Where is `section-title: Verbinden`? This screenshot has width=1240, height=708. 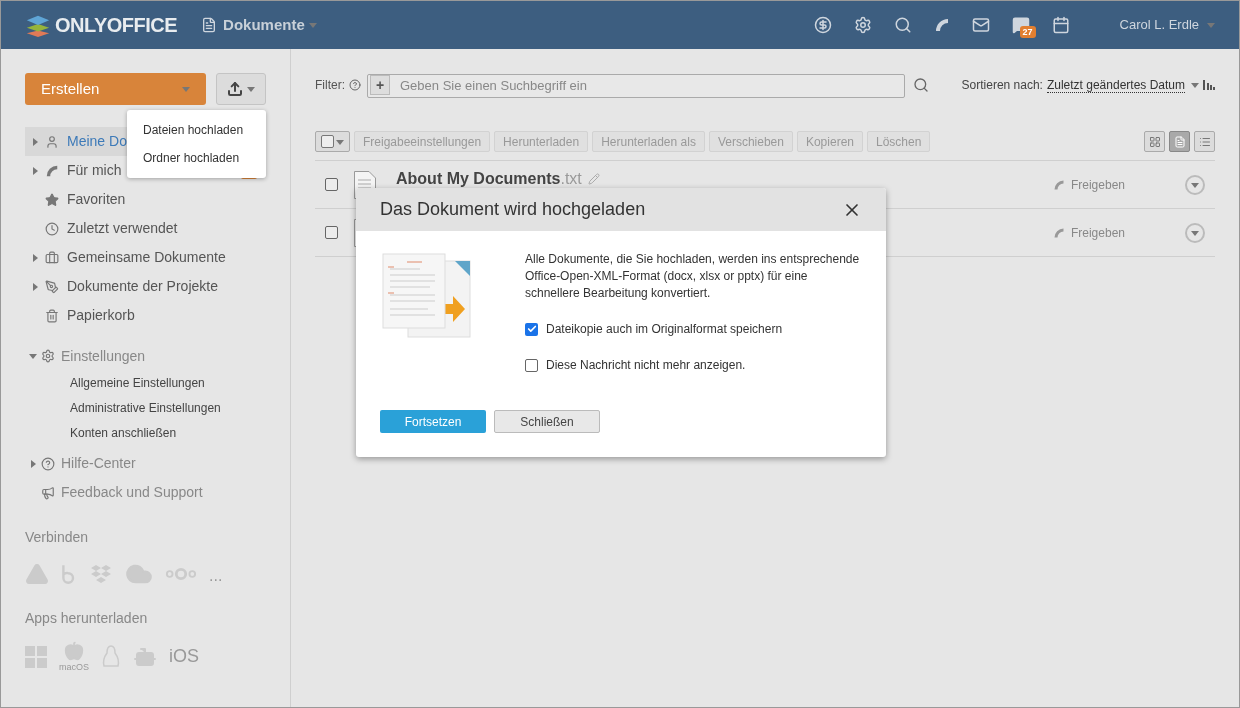
section-title: Verbinden is located at coordinates (57, 537).